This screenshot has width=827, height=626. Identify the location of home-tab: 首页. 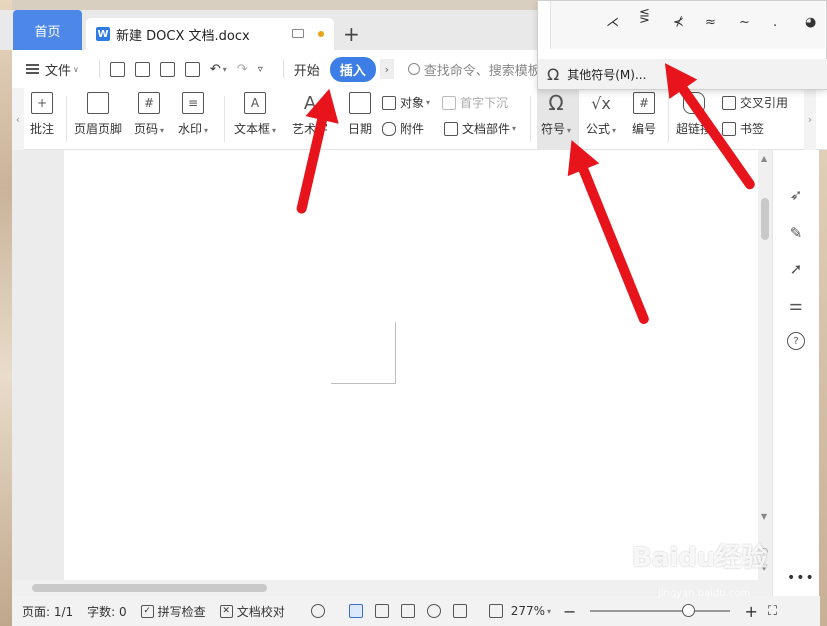
(47, 30).